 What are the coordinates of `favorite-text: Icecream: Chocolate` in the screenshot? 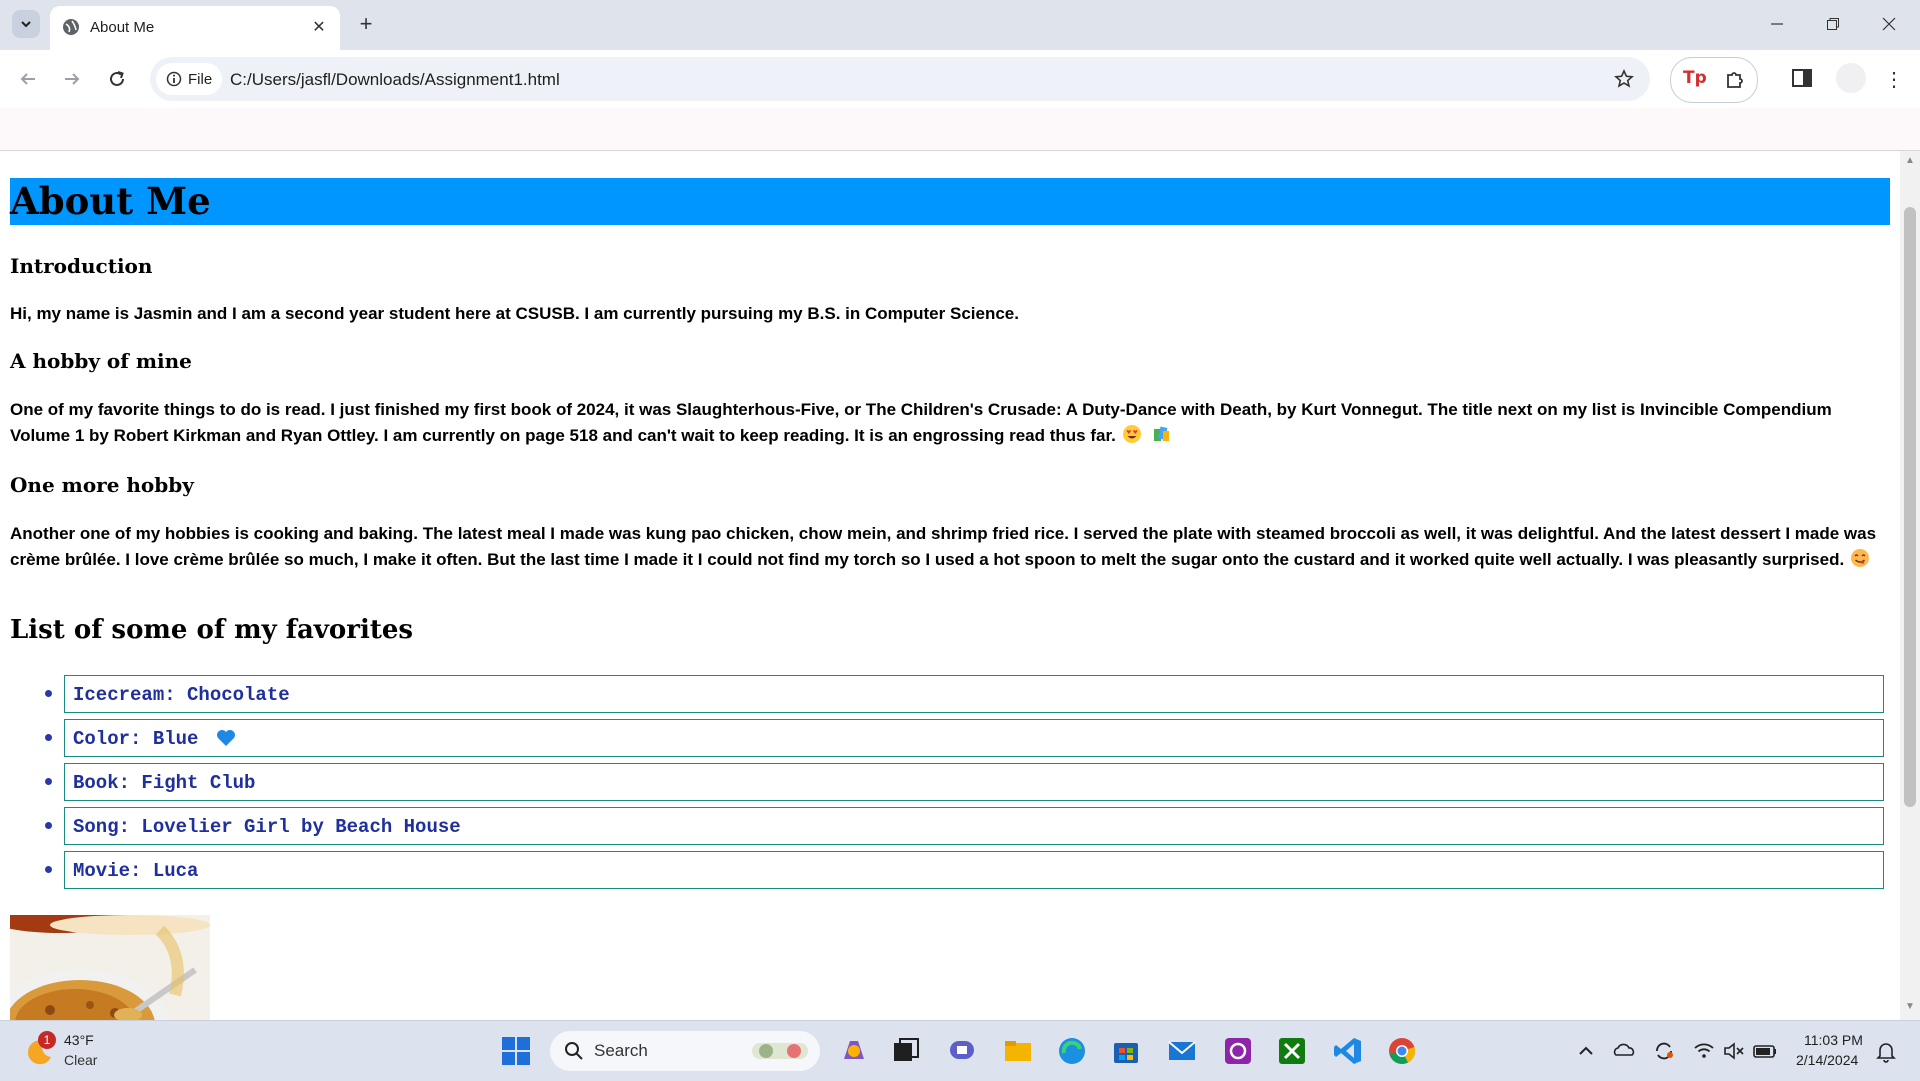 It's located at (181, 695).